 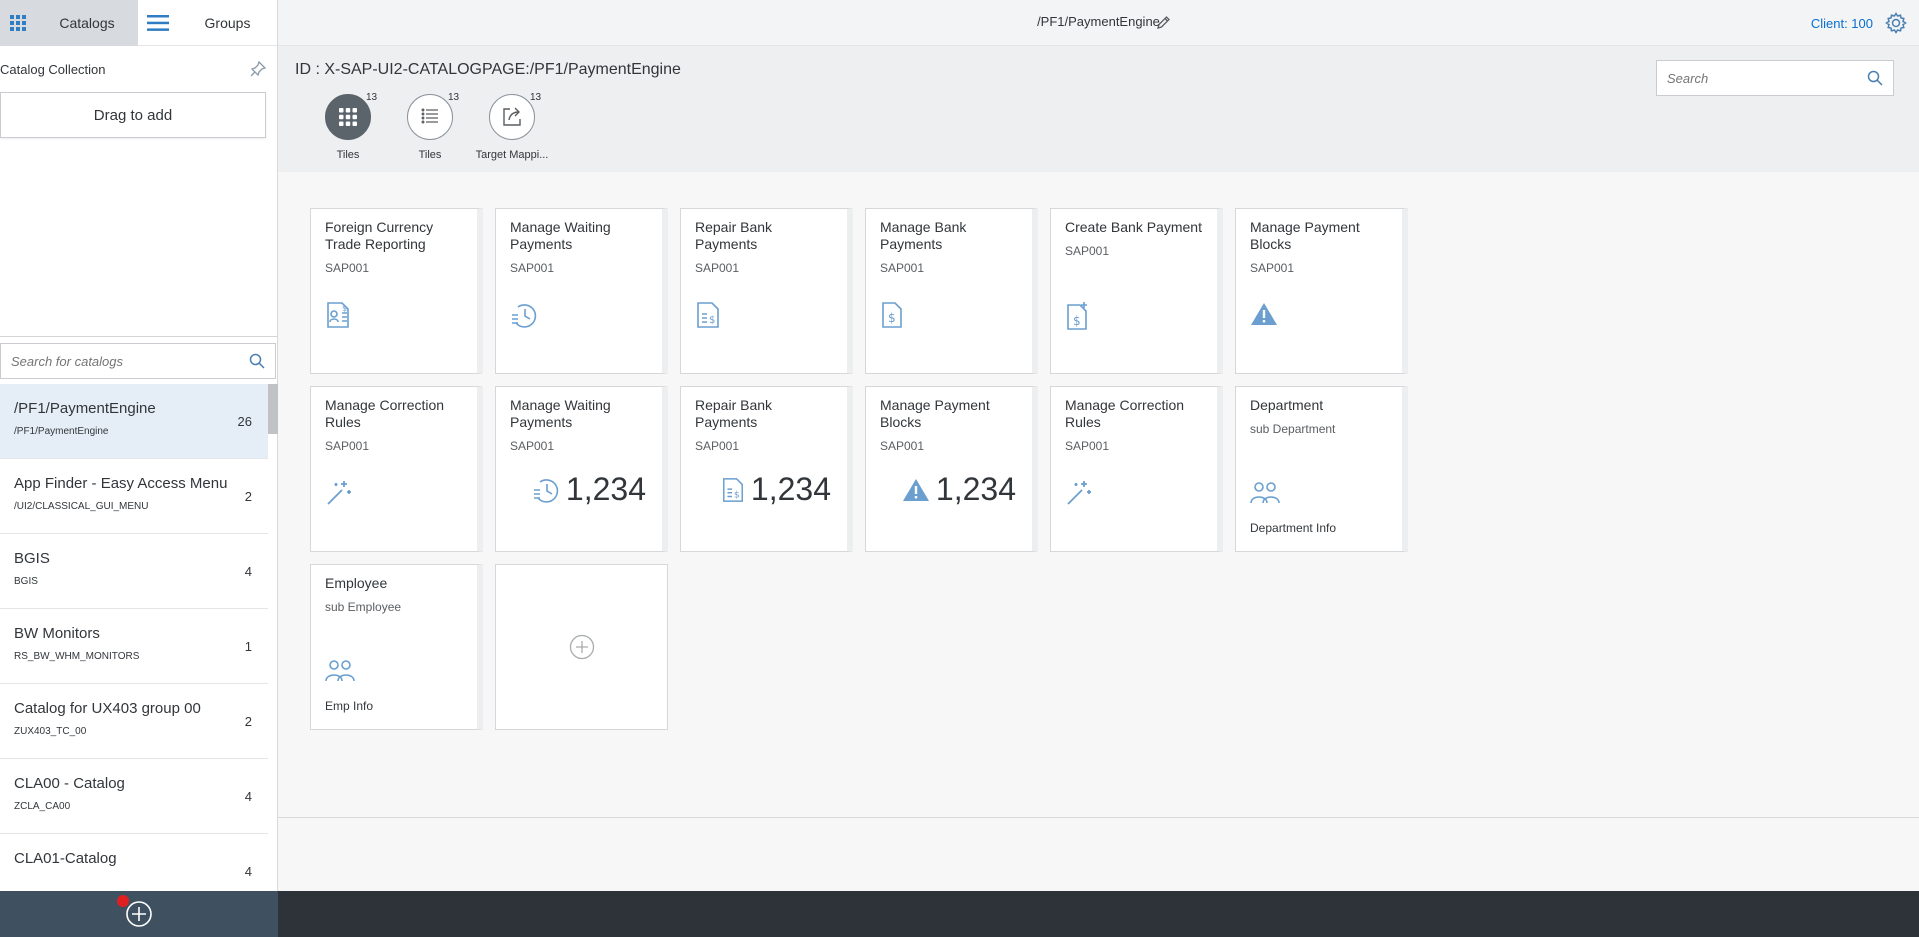 I want to click on tile-kpi: 1,234, so click(x=589, y=489).